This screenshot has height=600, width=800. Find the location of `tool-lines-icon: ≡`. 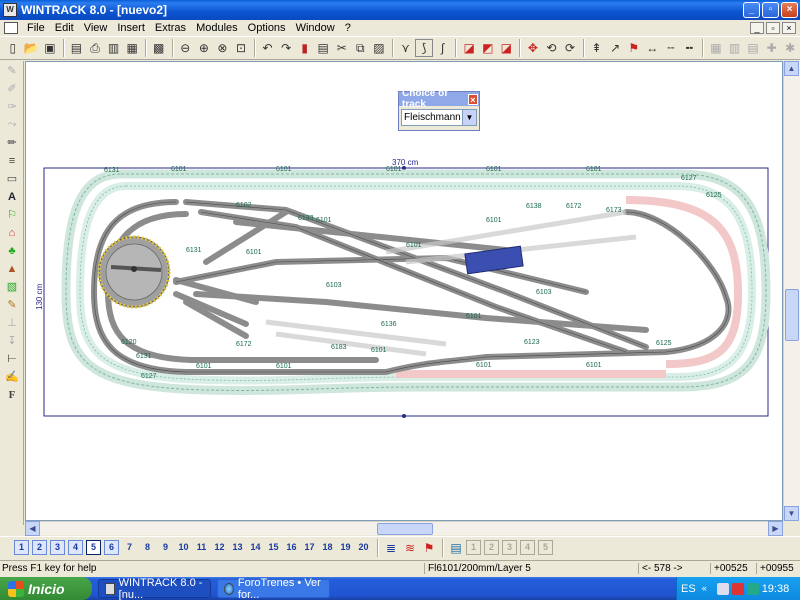

tool-lines-icon: ≡ is located at coordinates (12, 160).